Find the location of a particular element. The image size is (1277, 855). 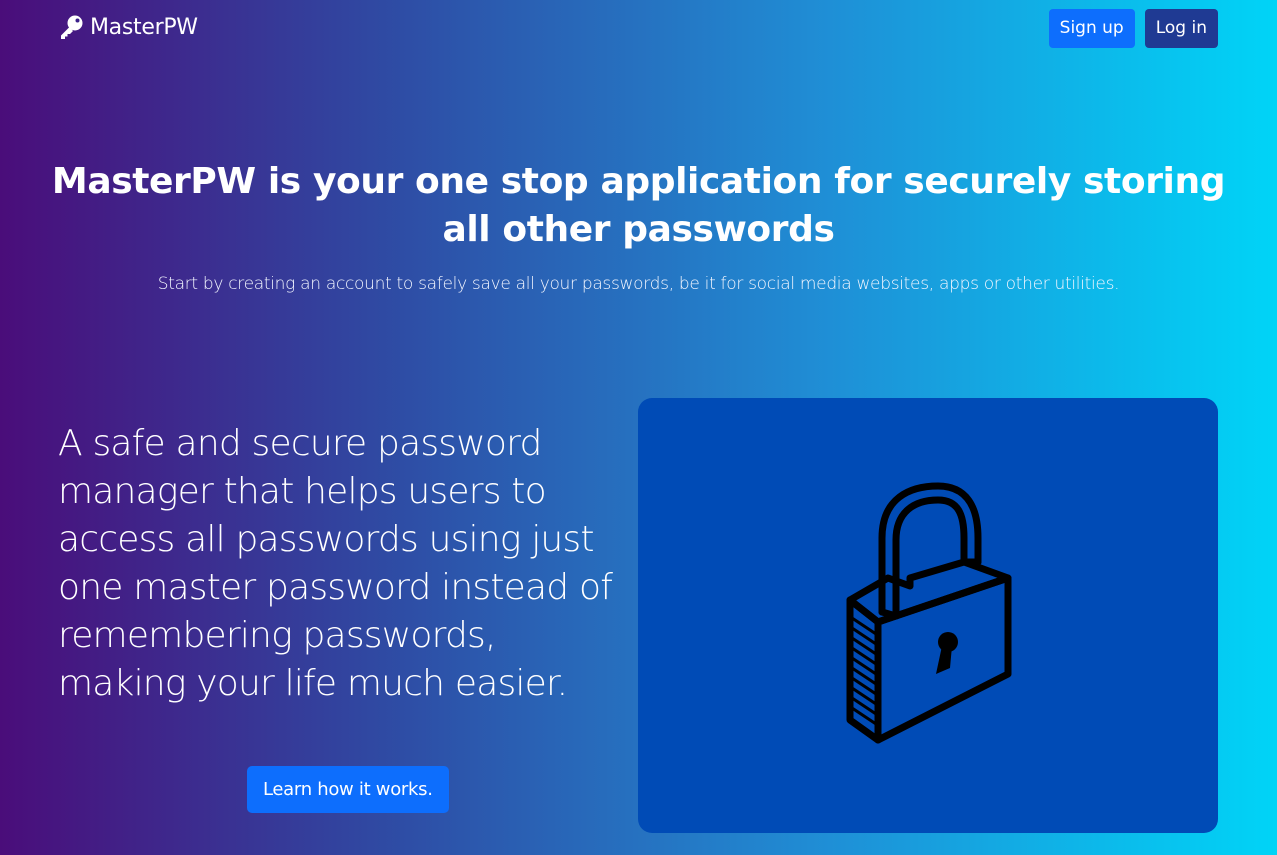

navbar: MasterPW Sign up Log in is located at coordinates (638, 29).